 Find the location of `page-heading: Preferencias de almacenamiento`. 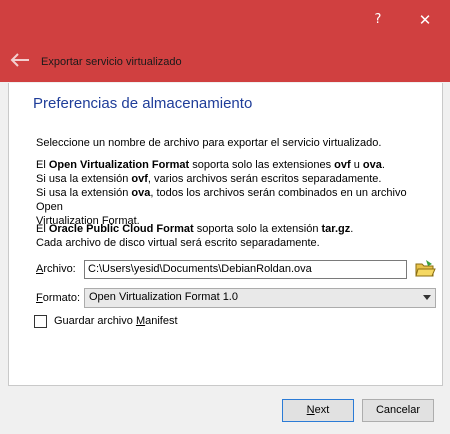

page-heading: Preferencias de almacenamiento is located at coordinates (143, 103).